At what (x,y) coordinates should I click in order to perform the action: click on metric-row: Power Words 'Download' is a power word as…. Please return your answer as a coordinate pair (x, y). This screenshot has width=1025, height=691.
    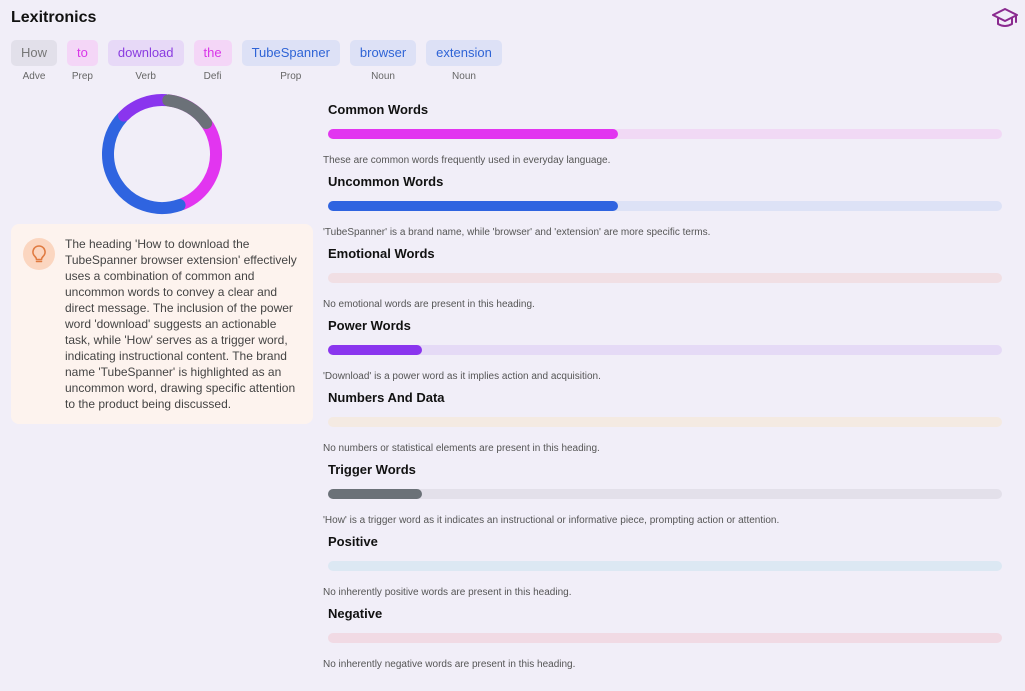
    Looking at the image, I should click on (668, 354).